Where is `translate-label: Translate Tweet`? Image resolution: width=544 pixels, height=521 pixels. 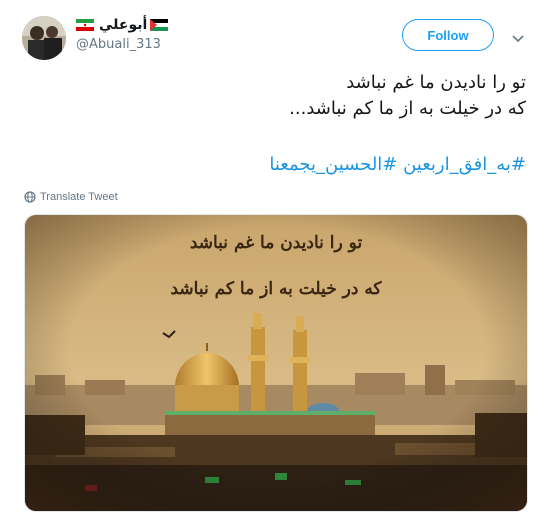 translate-label: Translate Tweet is located at coordinates (79, 197).